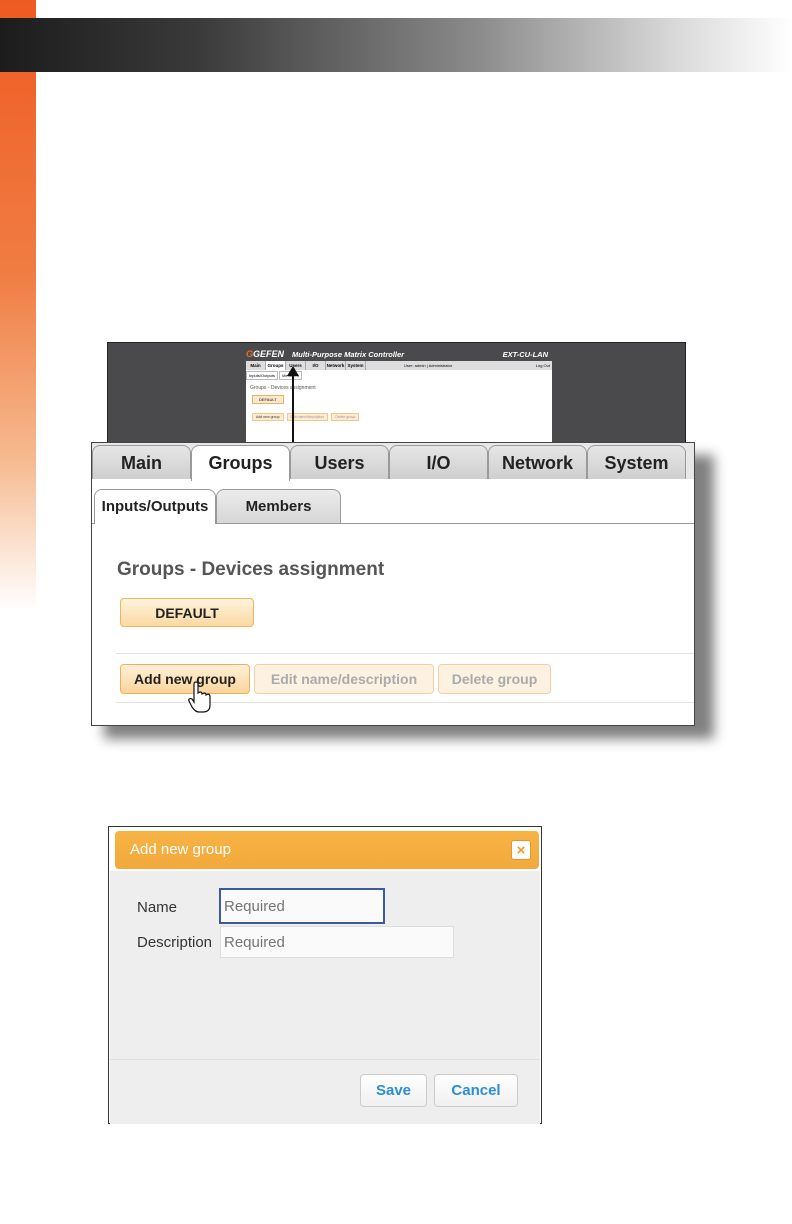 The height and width of the screenshot is (1224, 792). I want to click on thumbnail-tab-main: Main, so click(256, 365).